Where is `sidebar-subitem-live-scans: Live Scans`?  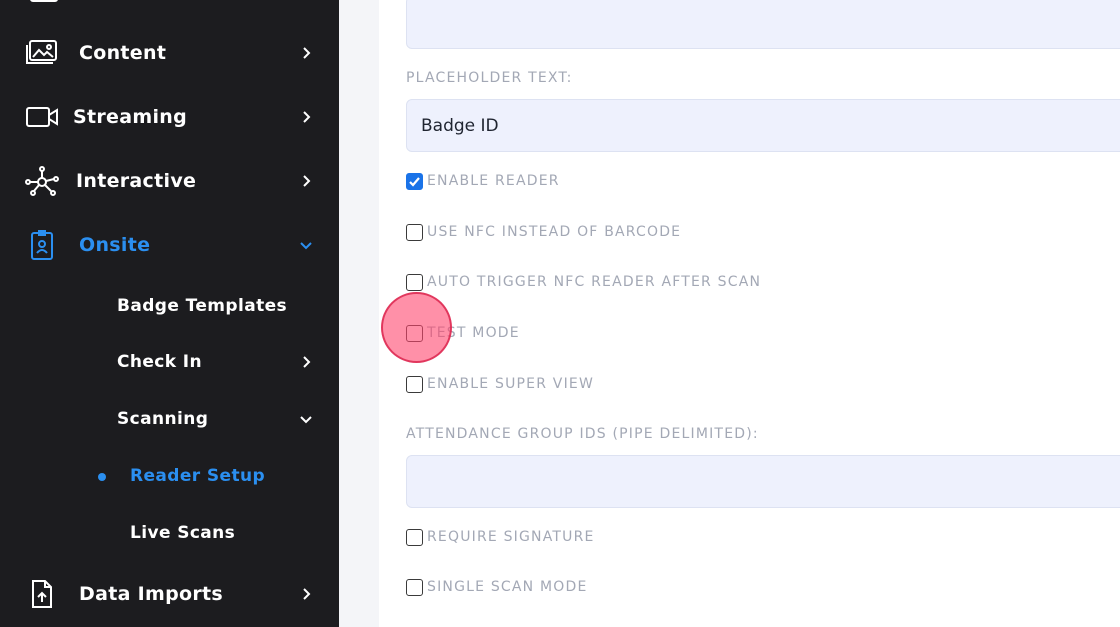
sidebar-subitem-live-scans: Live Scans is located at coordinates (169, 533).